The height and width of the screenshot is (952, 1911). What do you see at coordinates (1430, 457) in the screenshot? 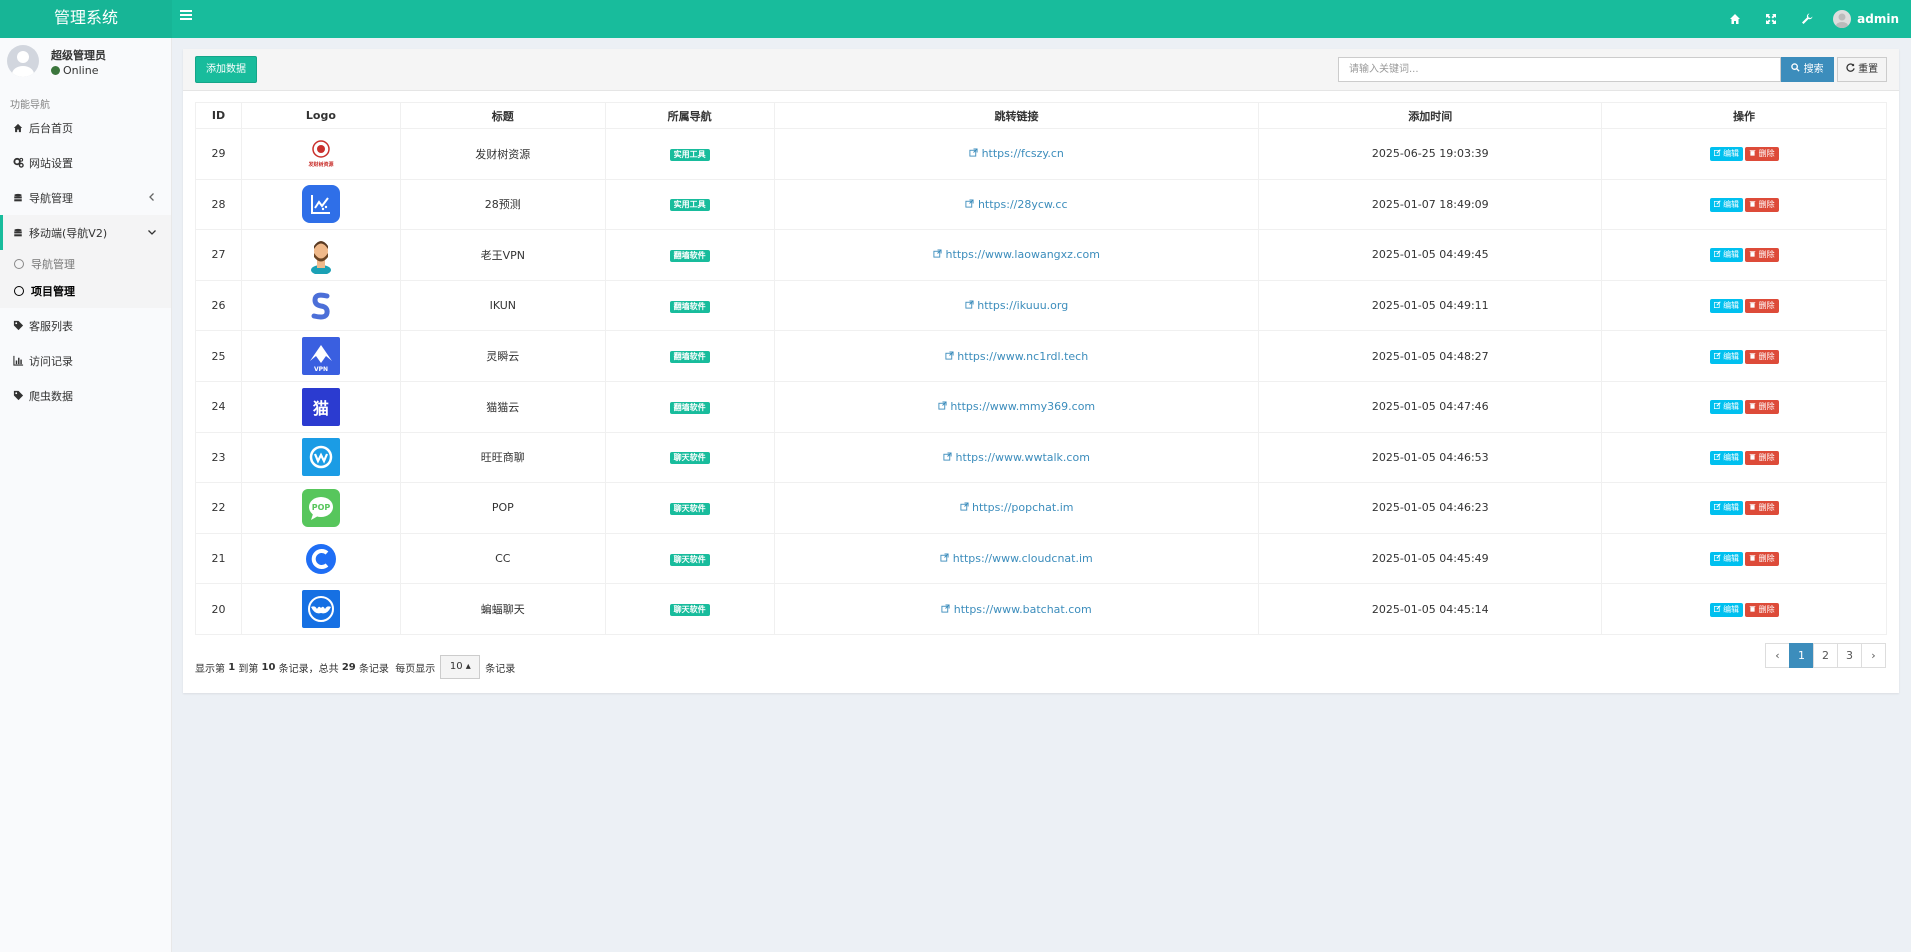
I see `cell-time: 2025-01-05 04:46:53` at bounding box center [1430, 457].